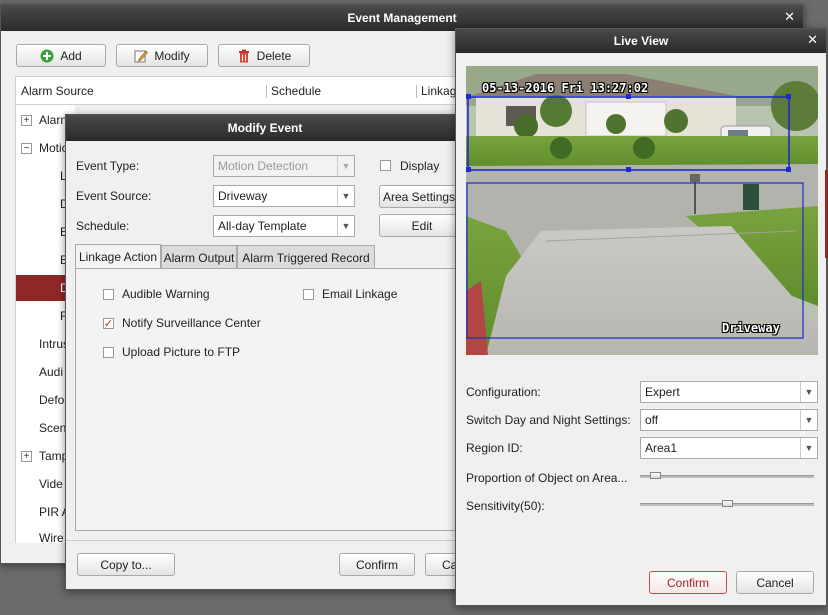  Describe the element at coordinates (548, 420) in the screenshot. I see `daynight-label: Switch Day and Night Settings:` at that location.